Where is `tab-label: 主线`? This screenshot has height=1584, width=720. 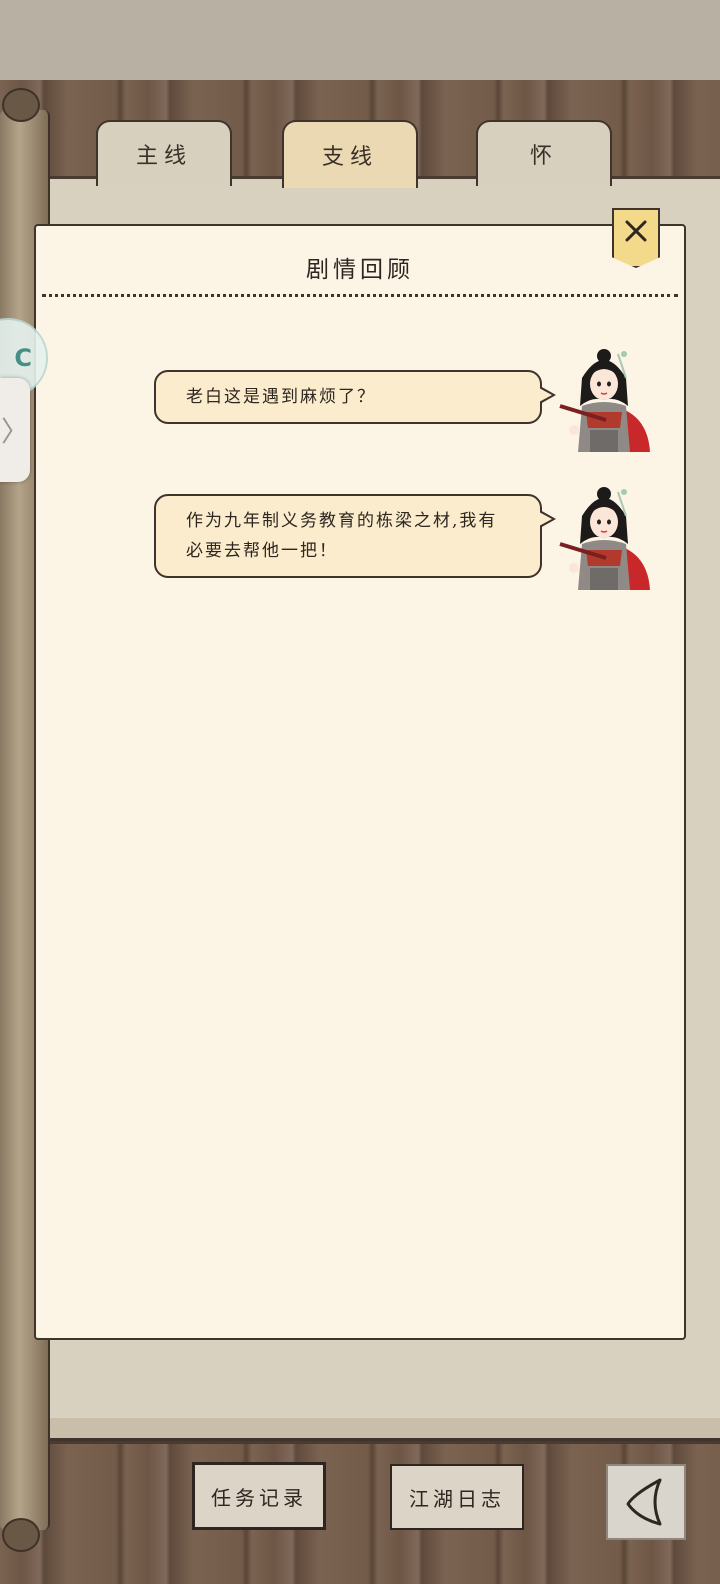 tab-label: 主线 is located at coordinates (163, 156).